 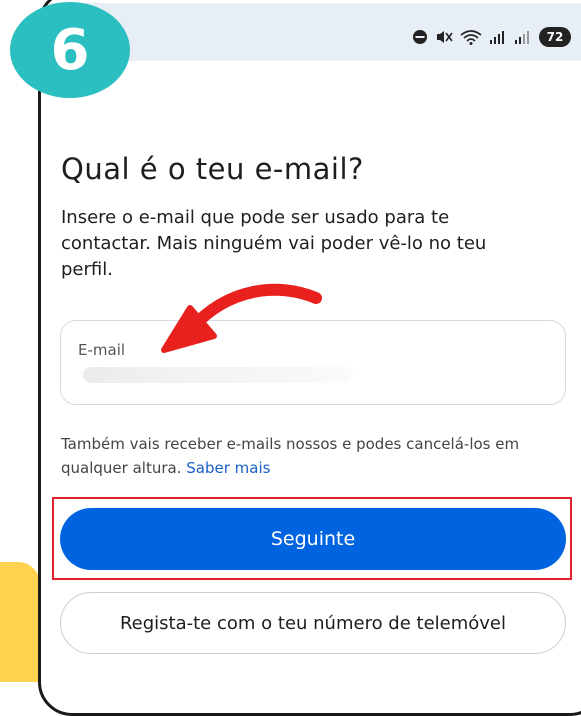 What do you see at coordinates (555, 37) in the screenshot?
I see `battery-indicator: 72` at bounding box center [555, 37].